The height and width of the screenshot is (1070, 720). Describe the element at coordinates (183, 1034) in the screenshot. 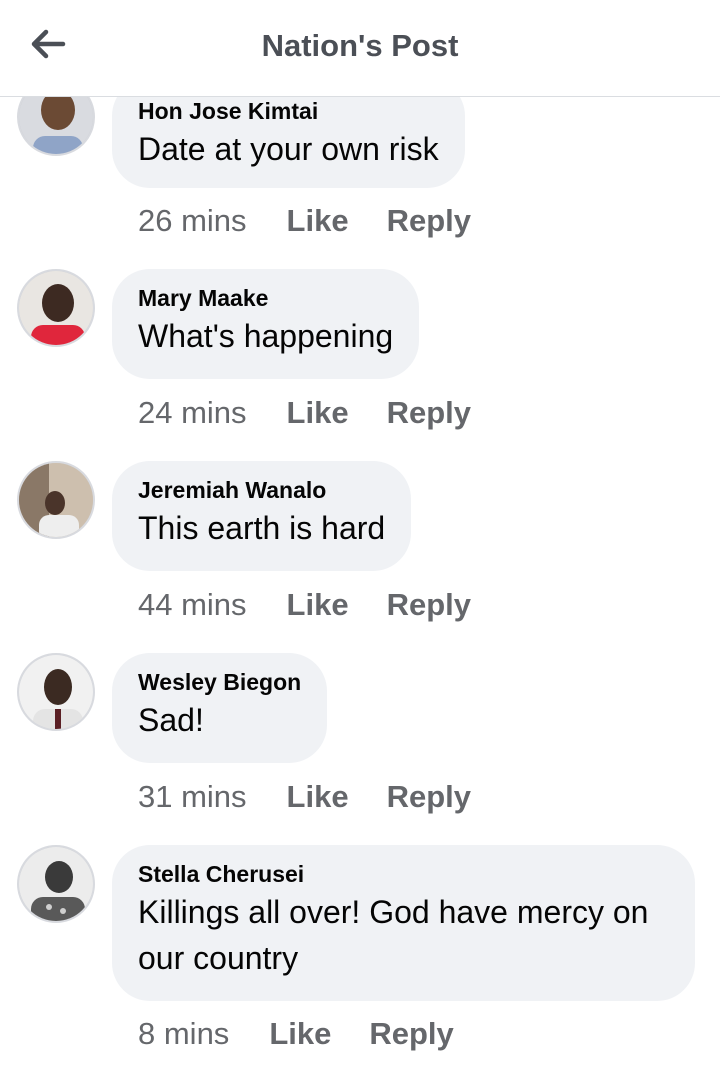

I see `comment-time: 8 mins` at that location.